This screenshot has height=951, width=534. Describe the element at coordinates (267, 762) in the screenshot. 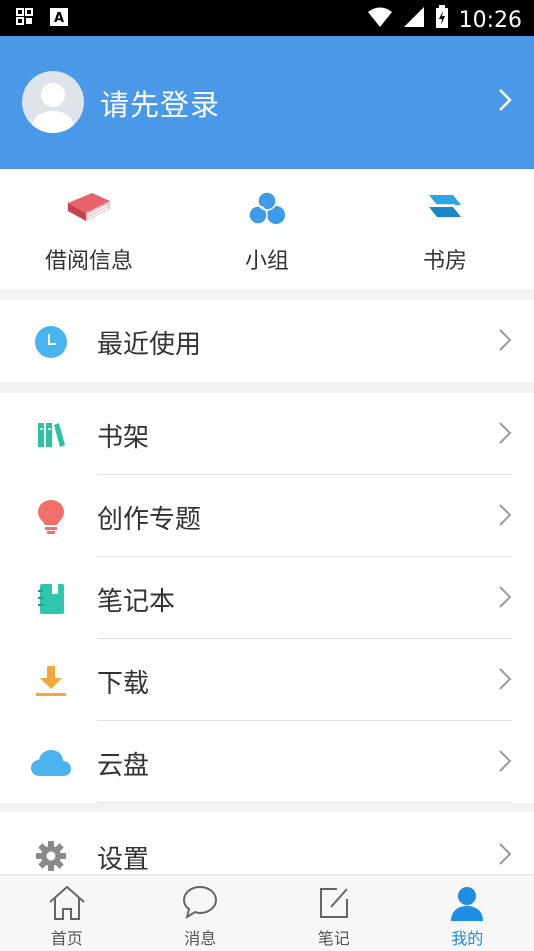

I see `menu-item-cloud-drive: 云盘` at that location.